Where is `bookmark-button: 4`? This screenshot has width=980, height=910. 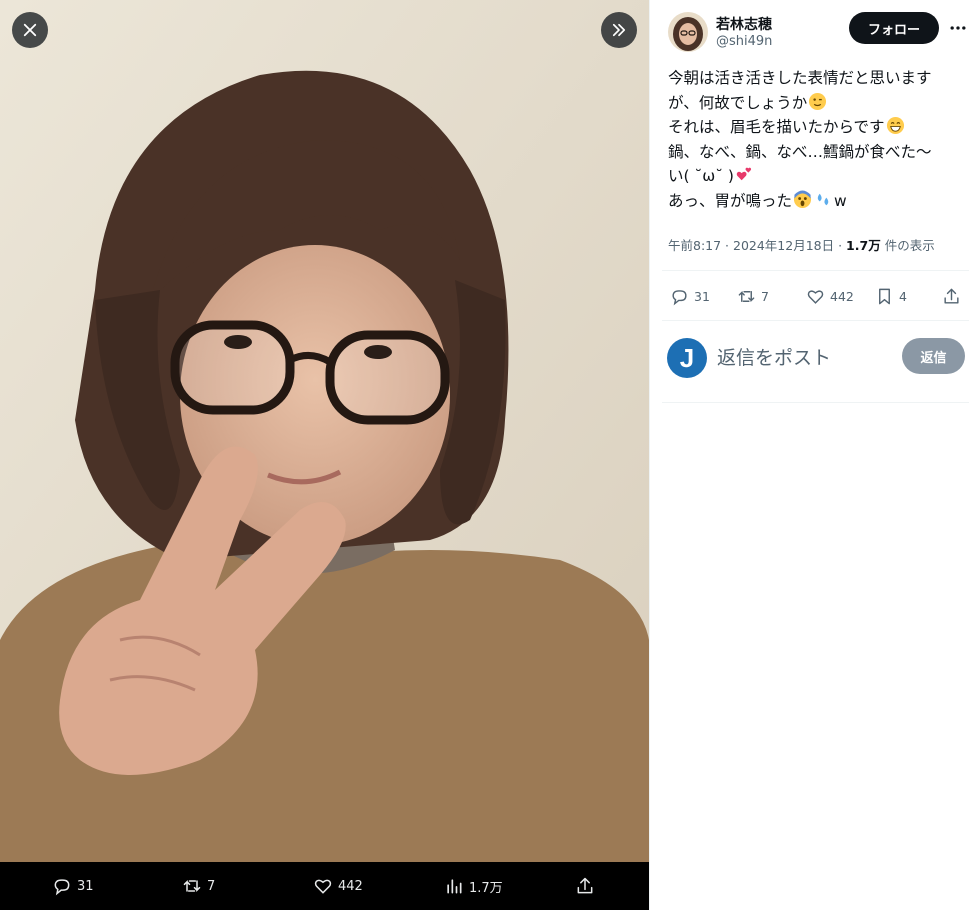
bookmark-button: 4 is located at coordinates (891, 296).